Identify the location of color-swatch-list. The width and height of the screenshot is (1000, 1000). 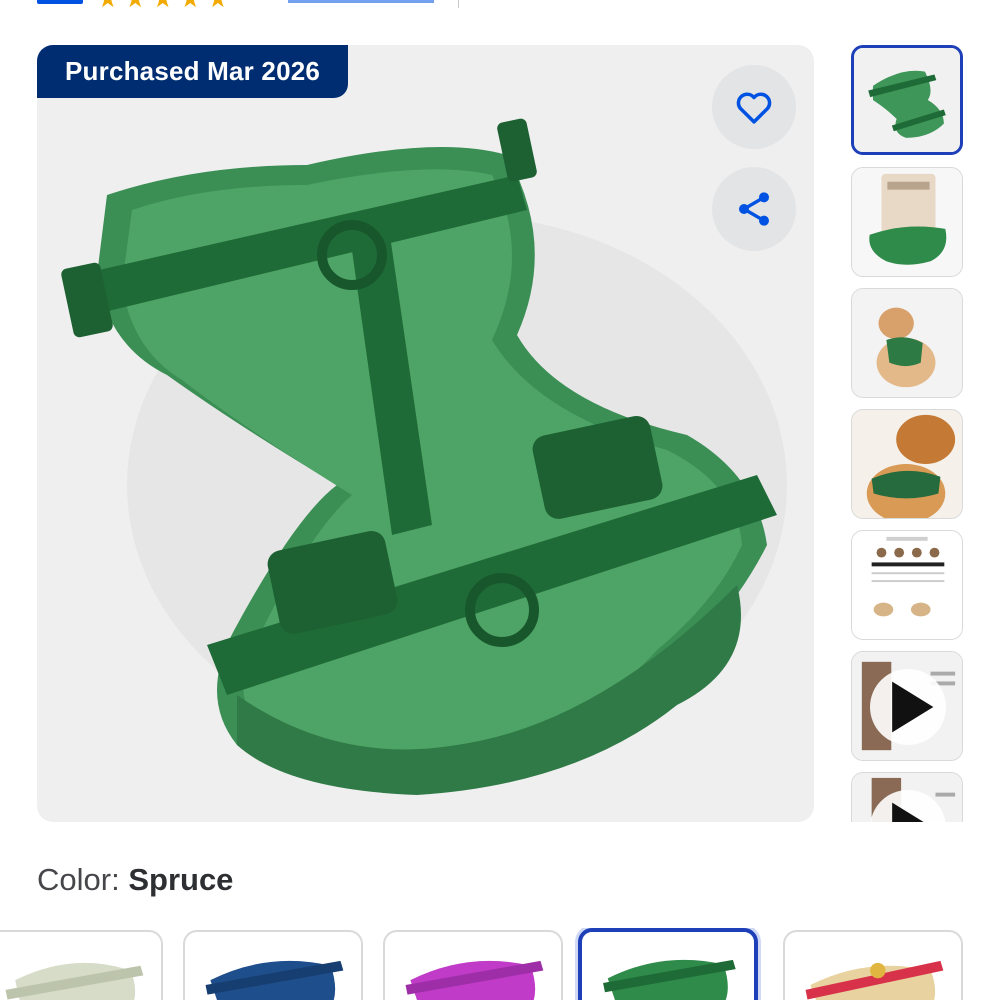
(500, 964).